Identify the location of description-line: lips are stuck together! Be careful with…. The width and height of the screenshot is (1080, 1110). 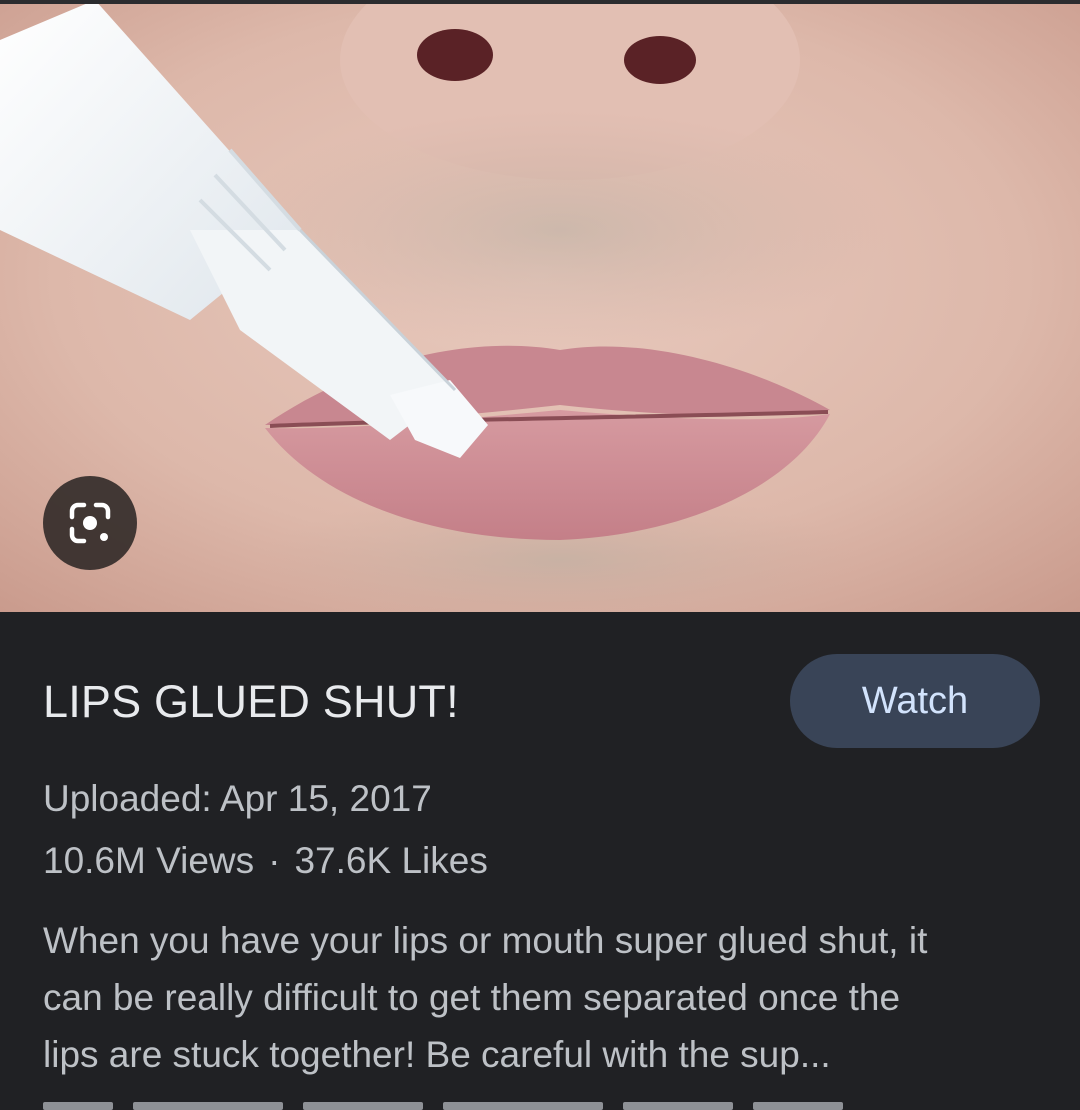
(437, 1054).